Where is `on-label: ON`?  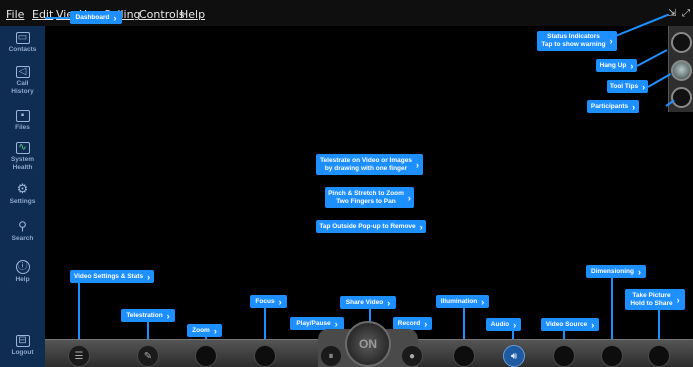 on-label: ON is located at coordinates (368, 344).